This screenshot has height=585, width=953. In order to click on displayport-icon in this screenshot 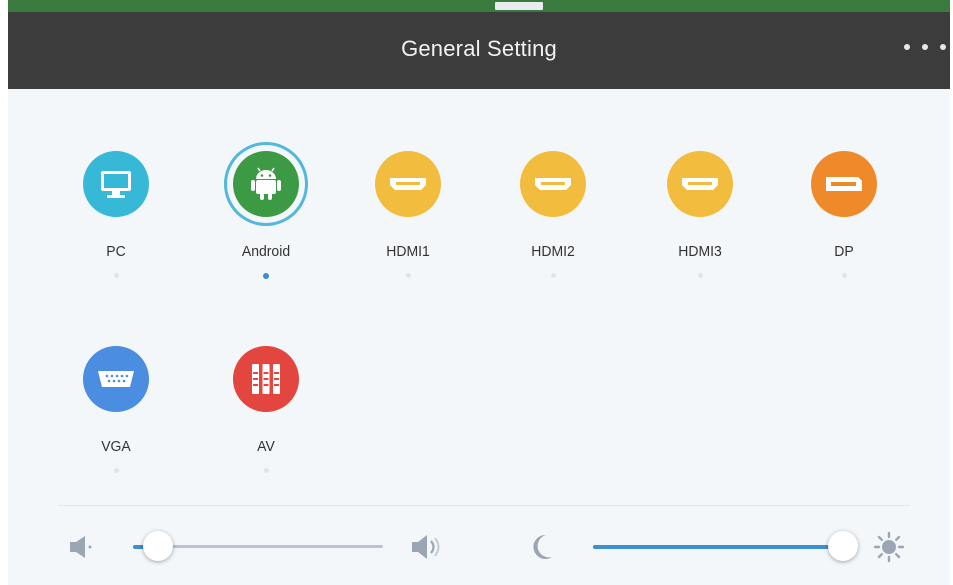, I will do `click(844, 184)`.